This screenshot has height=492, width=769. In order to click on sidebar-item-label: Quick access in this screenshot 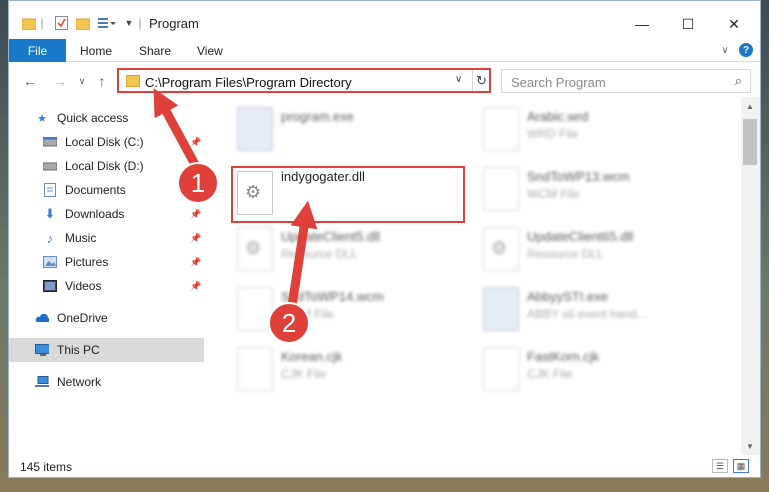, I will do `click(93, 118)`.